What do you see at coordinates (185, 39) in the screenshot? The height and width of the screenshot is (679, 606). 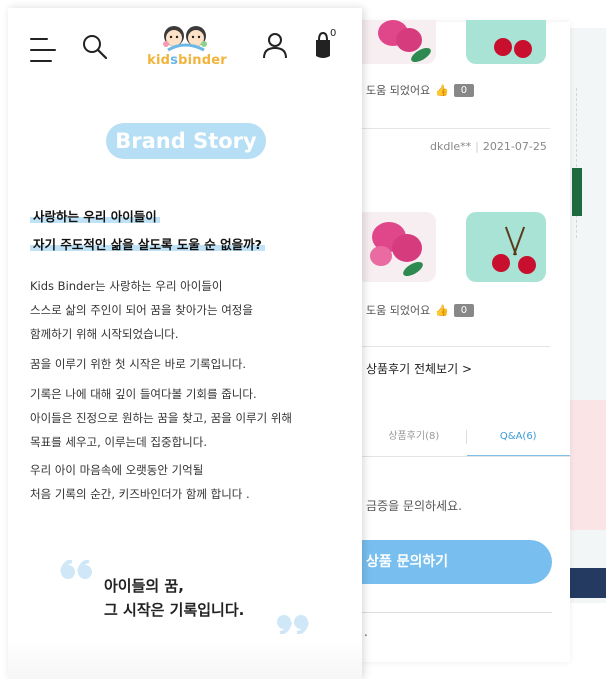 I see `logo-kids-icon` at bounding box center [185, 39].